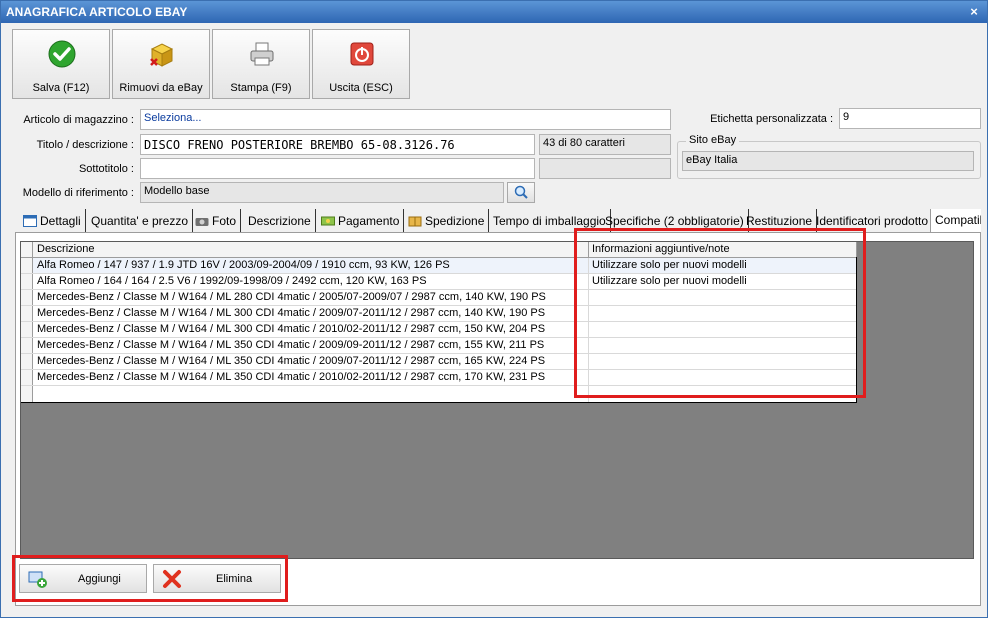  What do you see at coordinates (224, 221) in the screenshot?
I see `tab-foto-label: Foto` at bounding box center [224, 221].